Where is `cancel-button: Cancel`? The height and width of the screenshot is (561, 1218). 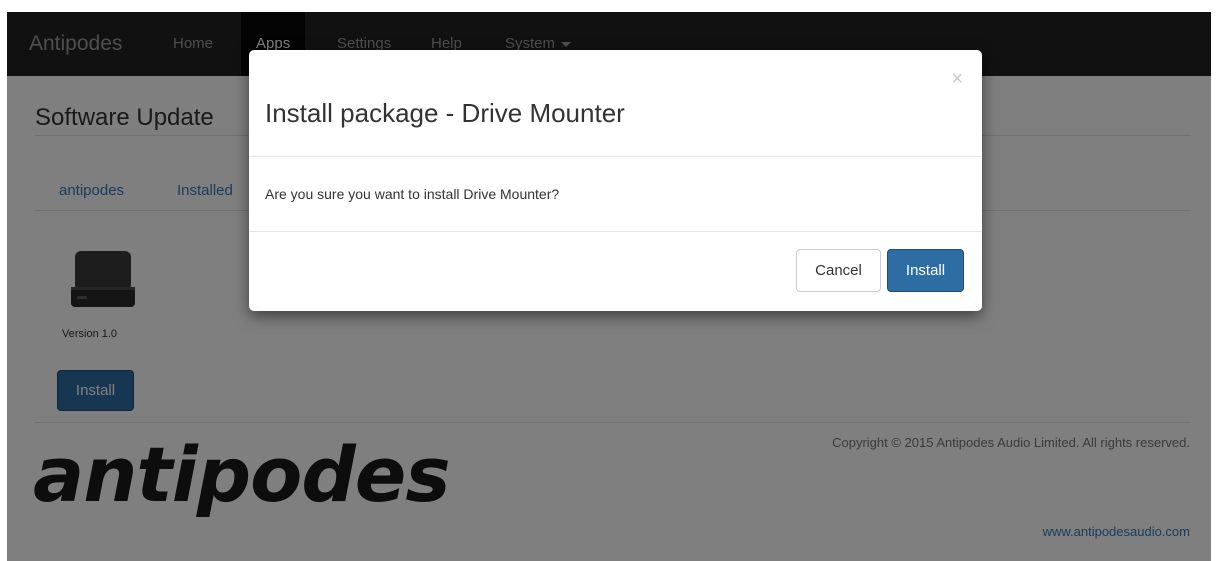 cancel-button: Cancel is located at coordinates (838, 270).